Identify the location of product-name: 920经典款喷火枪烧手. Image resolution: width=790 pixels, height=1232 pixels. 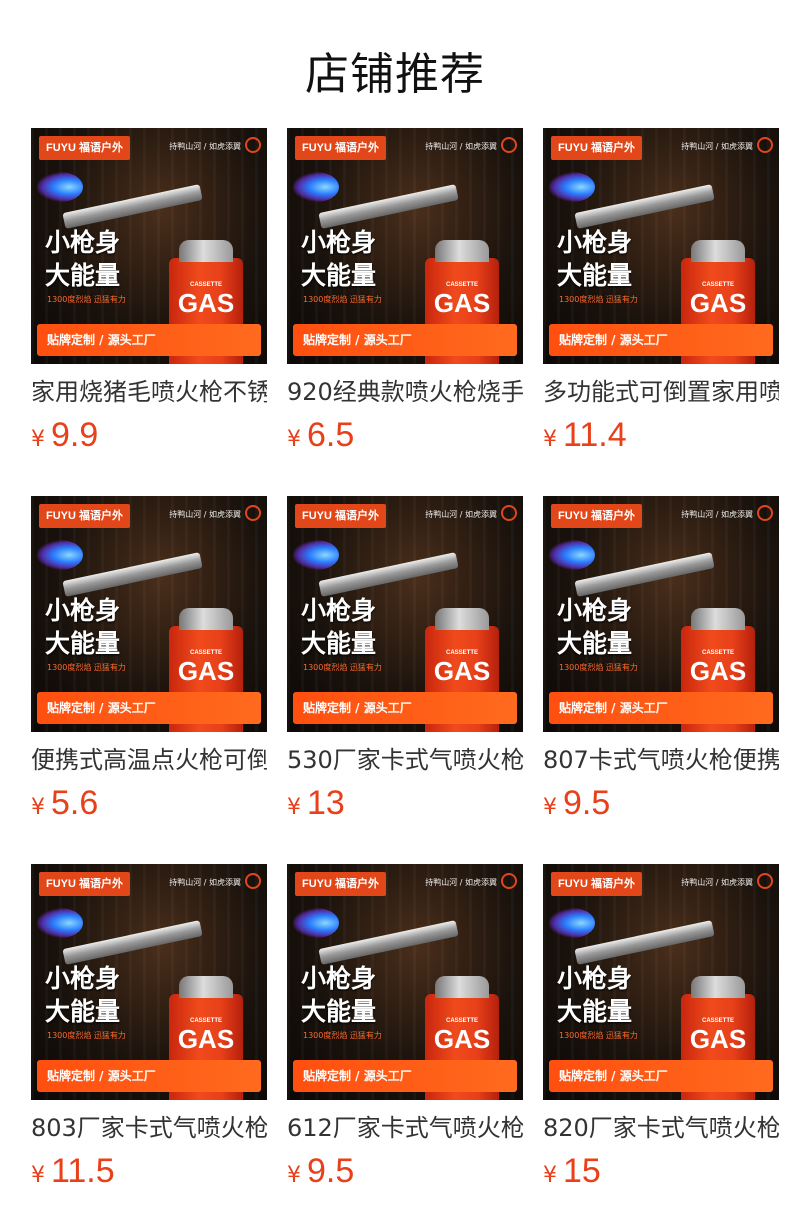
(405, 392).